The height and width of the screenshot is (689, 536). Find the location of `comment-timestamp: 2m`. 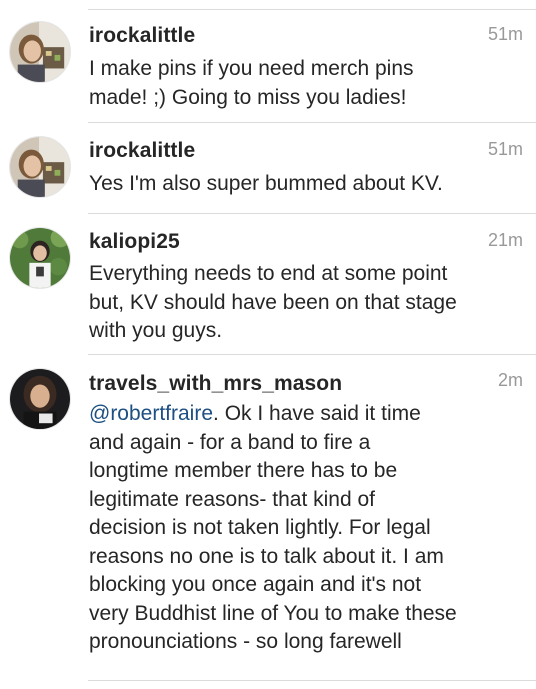

comment-timestamp: 2m is located at coordinates (510, 380).